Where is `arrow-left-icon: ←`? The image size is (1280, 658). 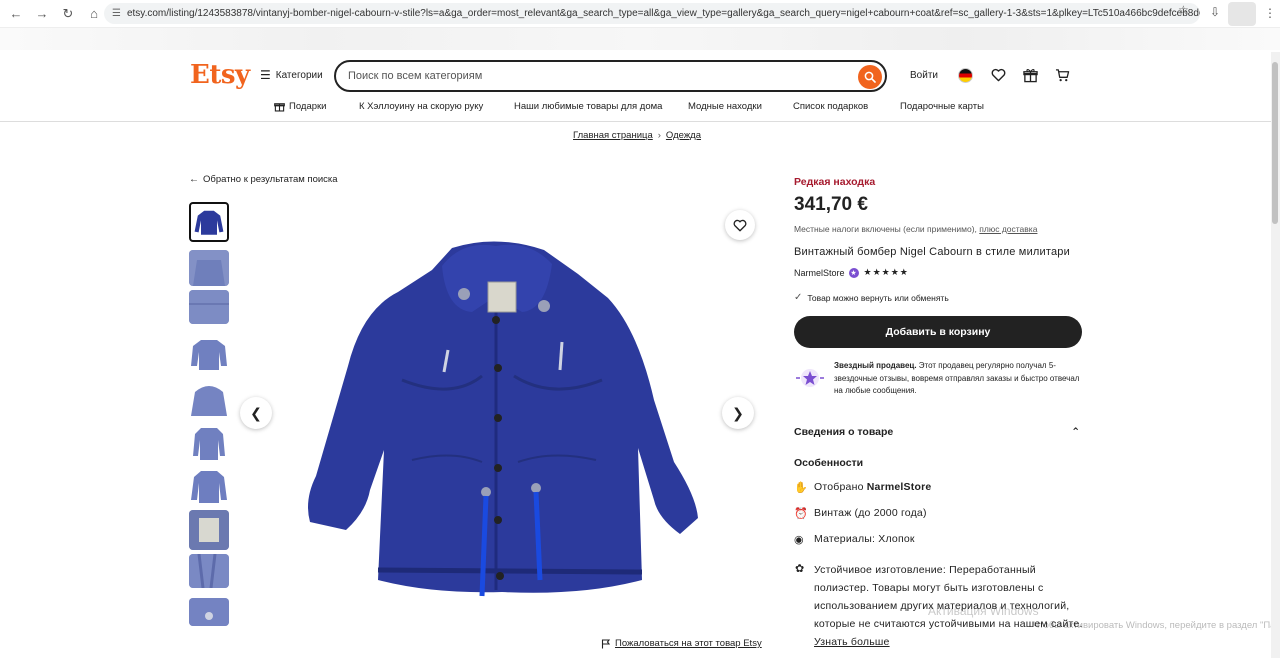 arrow-left-icon: ← is located at coordinates (194, 179).